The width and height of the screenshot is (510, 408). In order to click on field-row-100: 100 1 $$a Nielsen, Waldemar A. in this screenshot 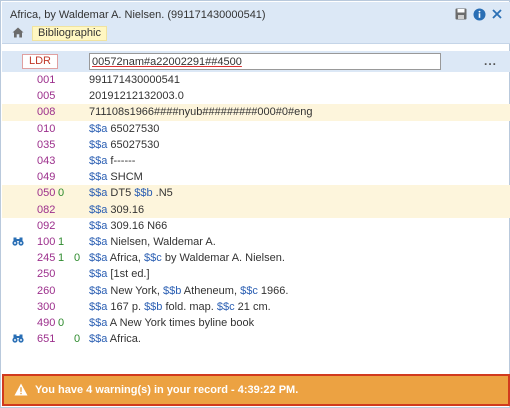, I will do `click(256, 242)`.